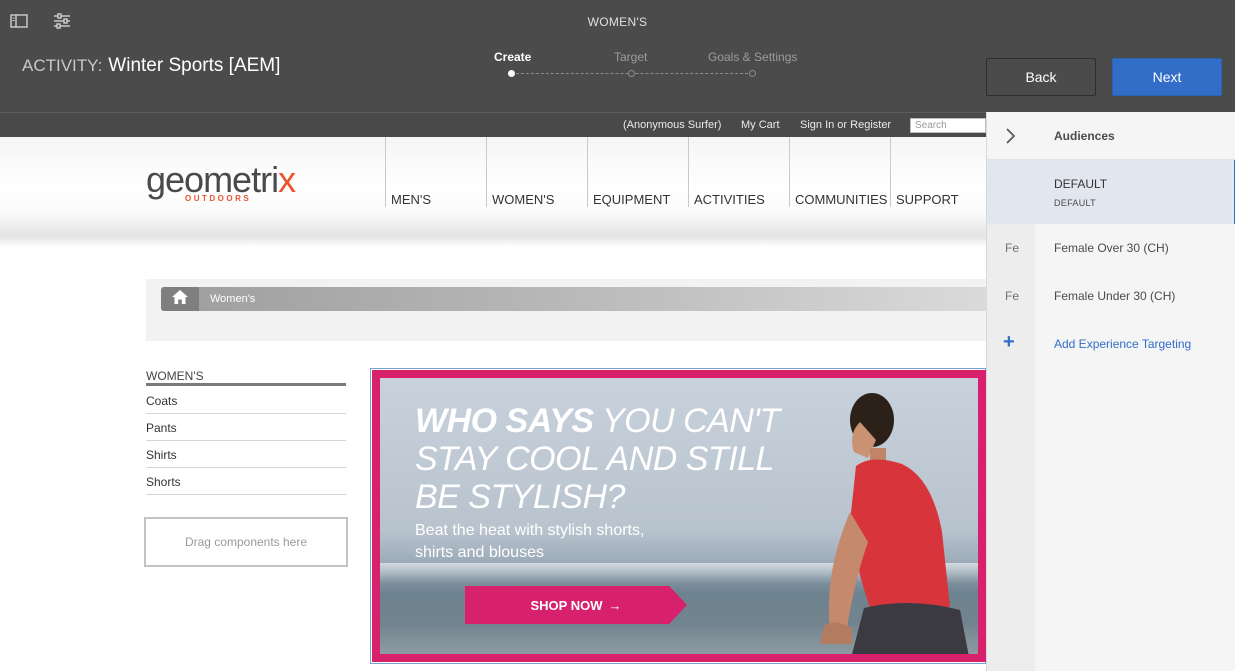  Describe the element at coordinates (632, 199) in the screenshot. I see `nav-equipment-label: EQUIPMENT` at that location.